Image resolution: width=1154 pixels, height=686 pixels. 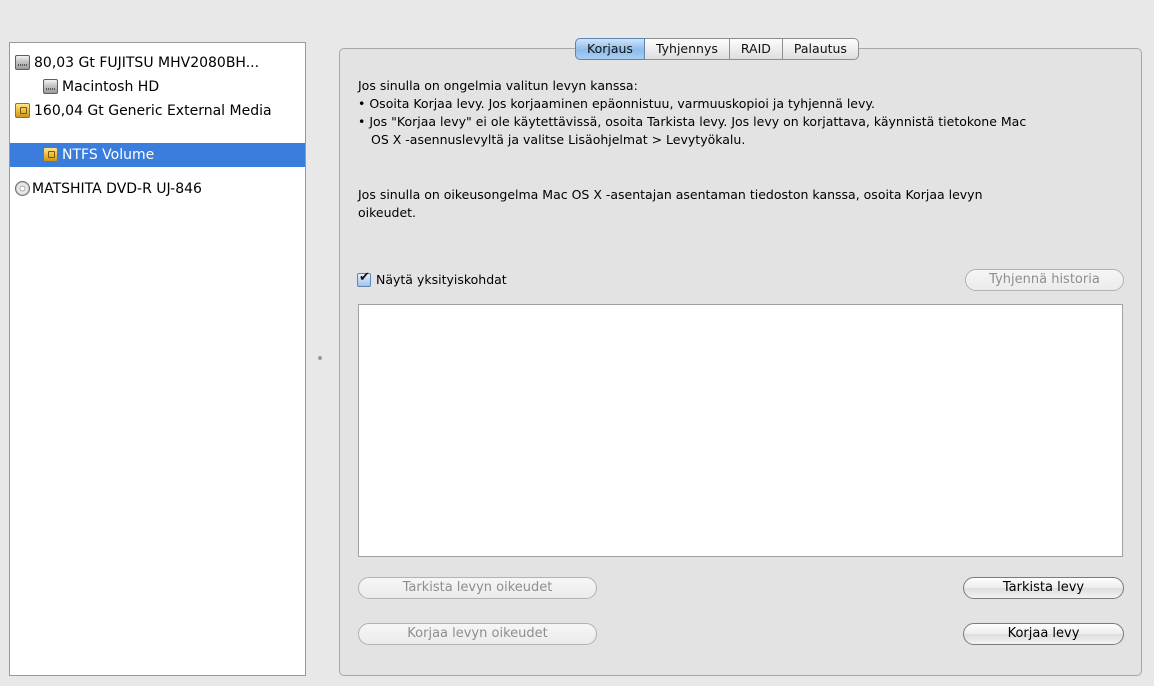 I want to click on show-details-label: Näytä yksityiskohdat, so click(x=441, y=279).